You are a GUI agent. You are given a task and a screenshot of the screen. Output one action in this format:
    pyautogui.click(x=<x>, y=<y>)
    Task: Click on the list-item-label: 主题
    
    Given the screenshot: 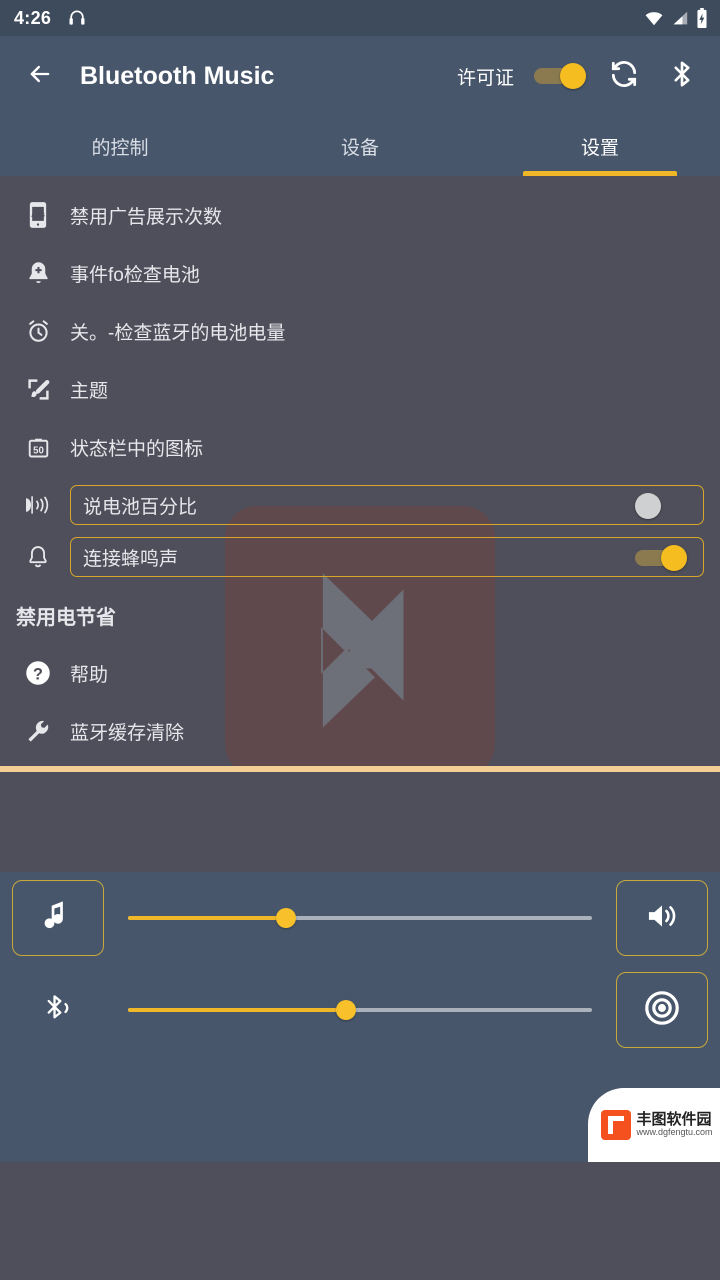 What is the action you would take?
    pyautogui.click(x=89, y=391)
    